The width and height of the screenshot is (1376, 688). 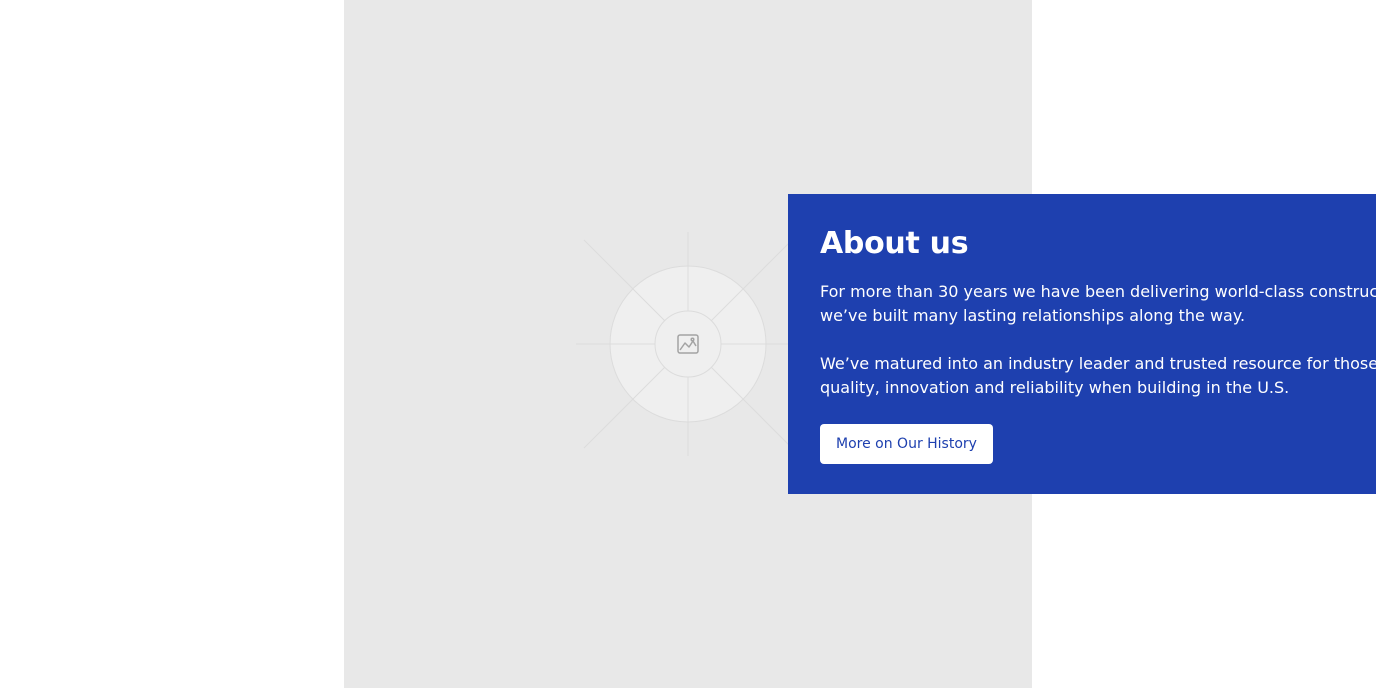 I want to click on about-title: About us, so click(x=894, y=243).